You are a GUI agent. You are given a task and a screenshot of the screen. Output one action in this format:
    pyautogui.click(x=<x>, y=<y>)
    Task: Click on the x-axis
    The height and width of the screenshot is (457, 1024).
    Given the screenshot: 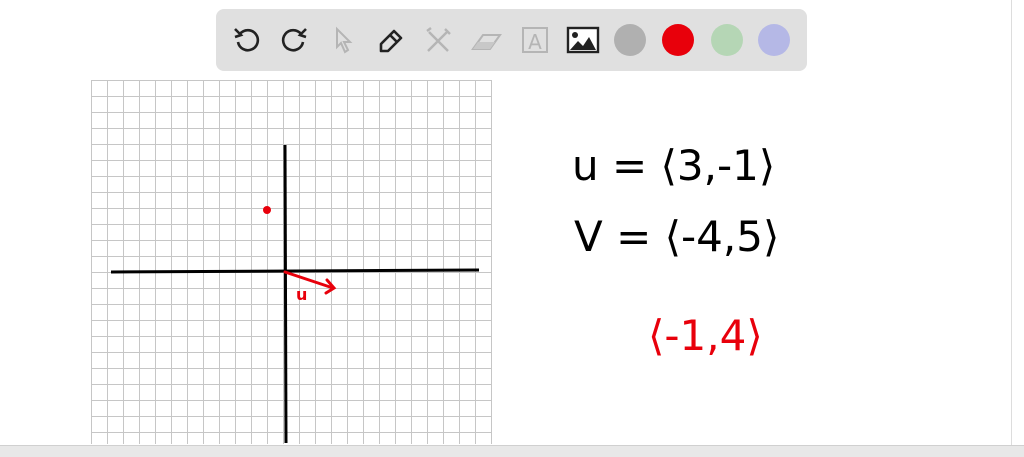 What is the action you would take?
    pyautogui.click(x=295, y=271)
    